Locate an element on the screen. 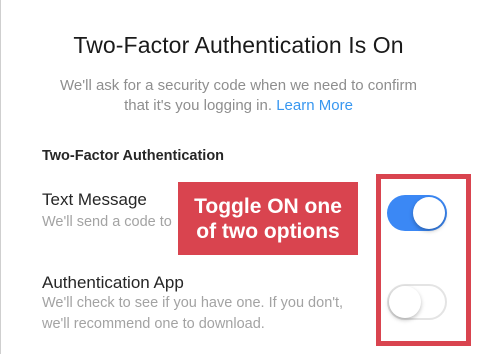  authentication-app-title: Authentication App is located at coordinates (113, 282).